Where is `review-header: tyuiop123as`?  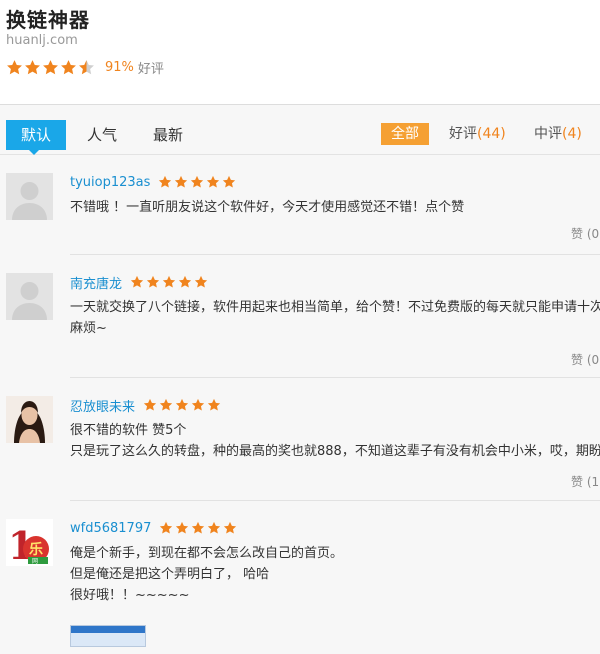 review-header: tyuiop123as is located at coordinates (335, 182).